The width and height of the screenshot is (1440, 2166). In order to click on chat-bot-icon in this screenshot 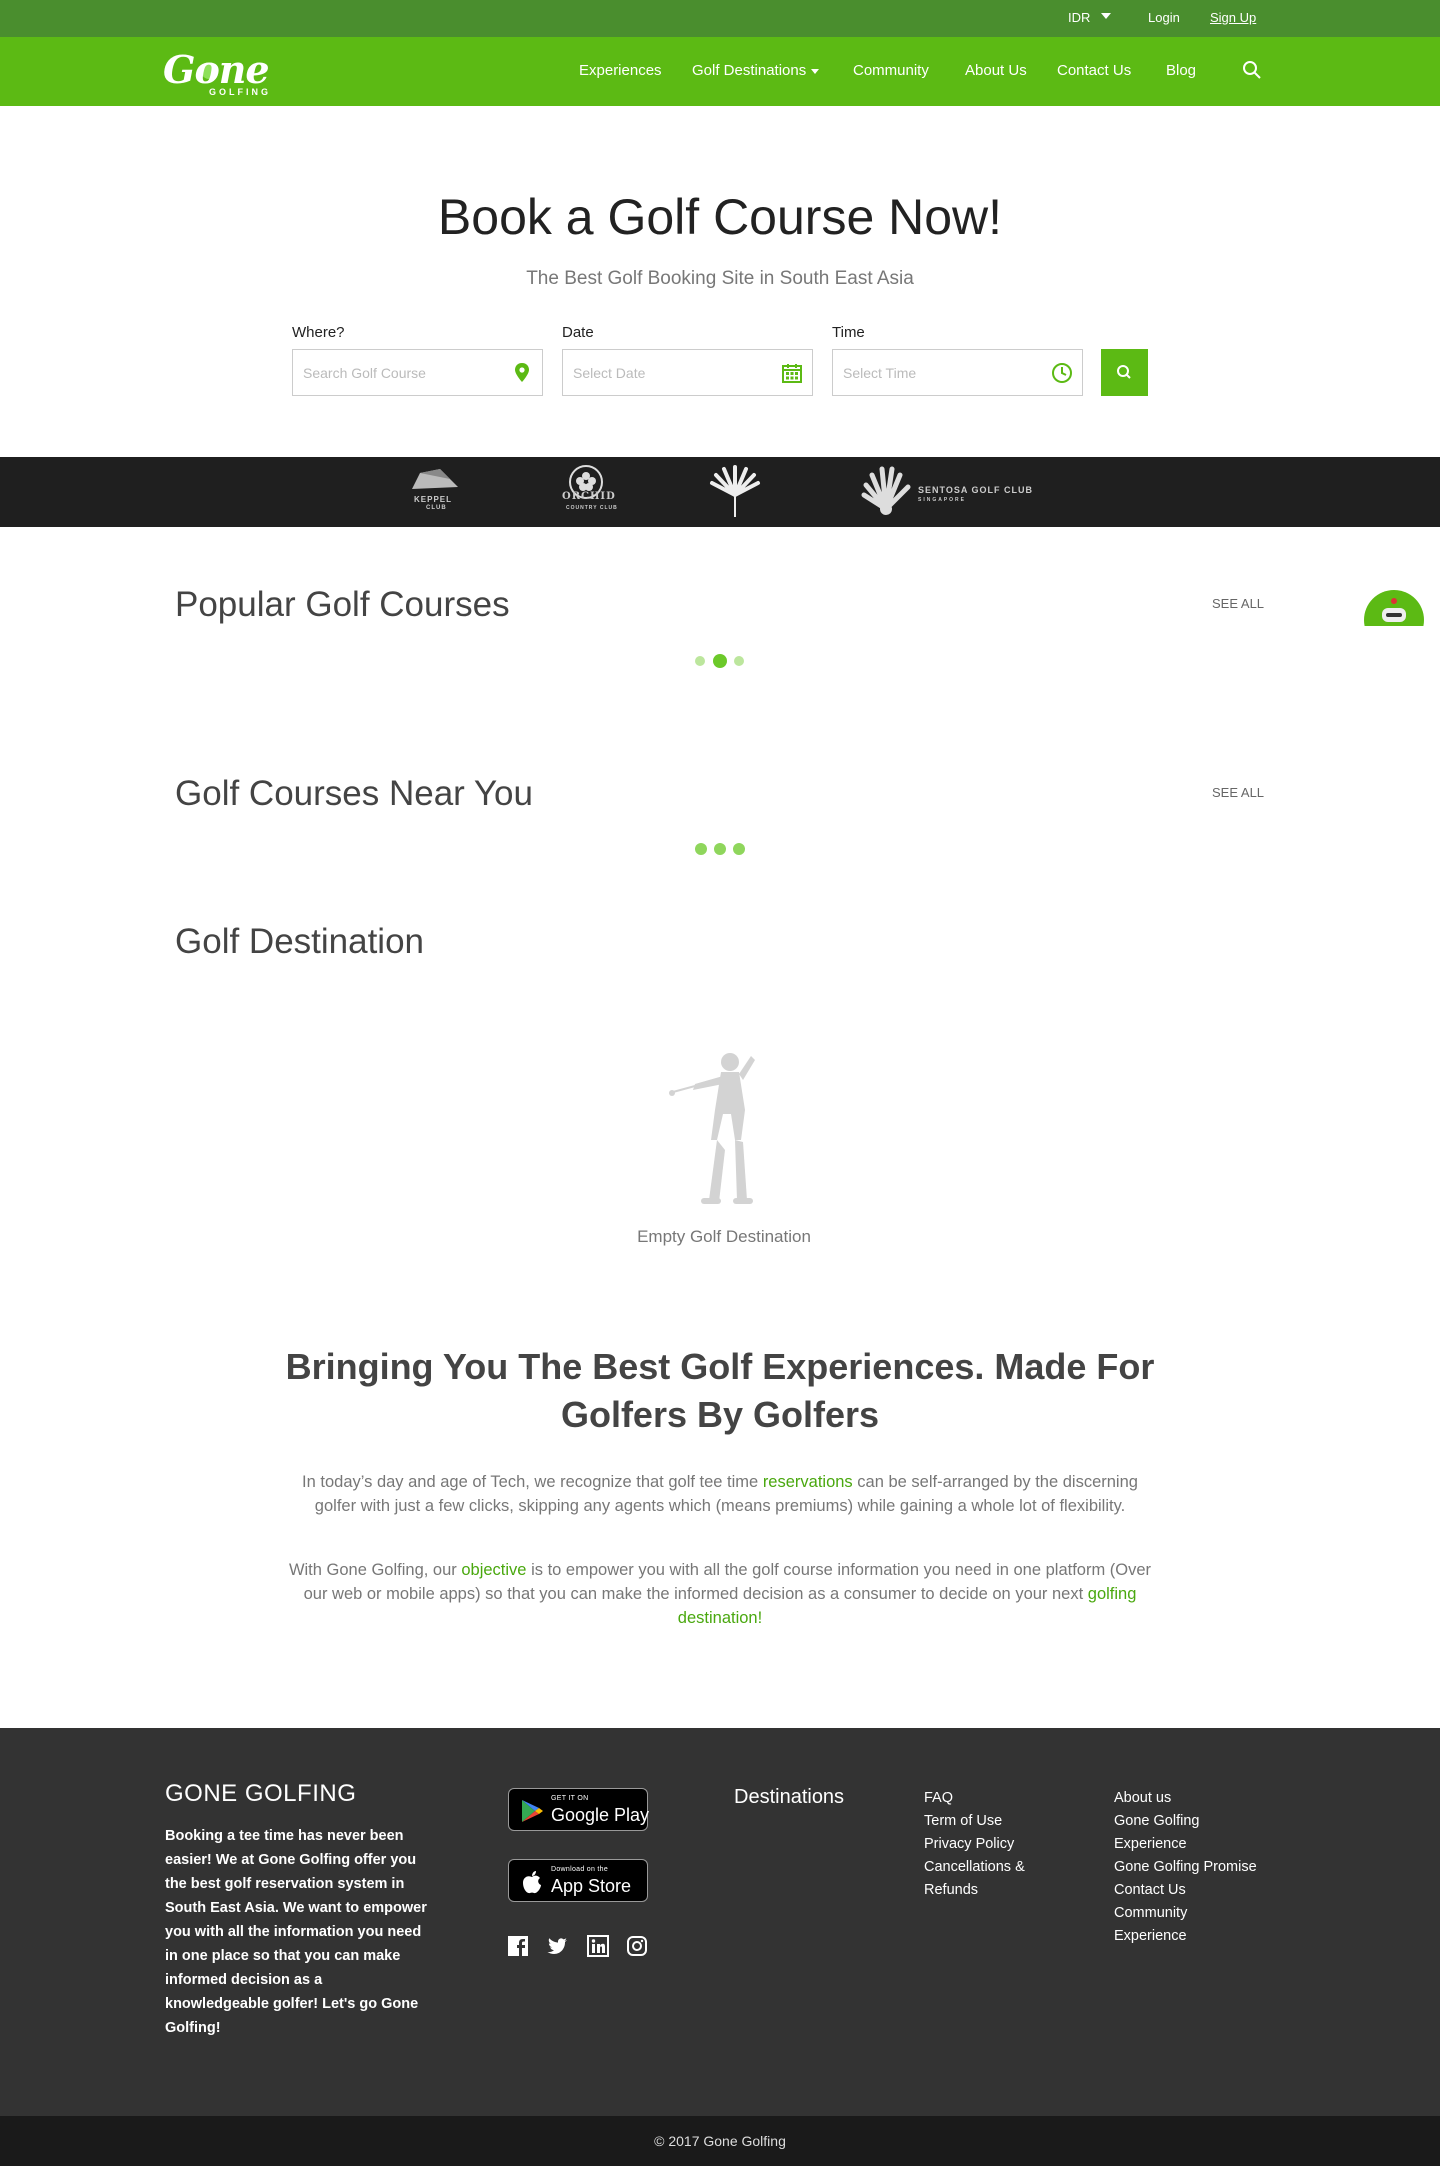, I will do `click(1394, 608)`.